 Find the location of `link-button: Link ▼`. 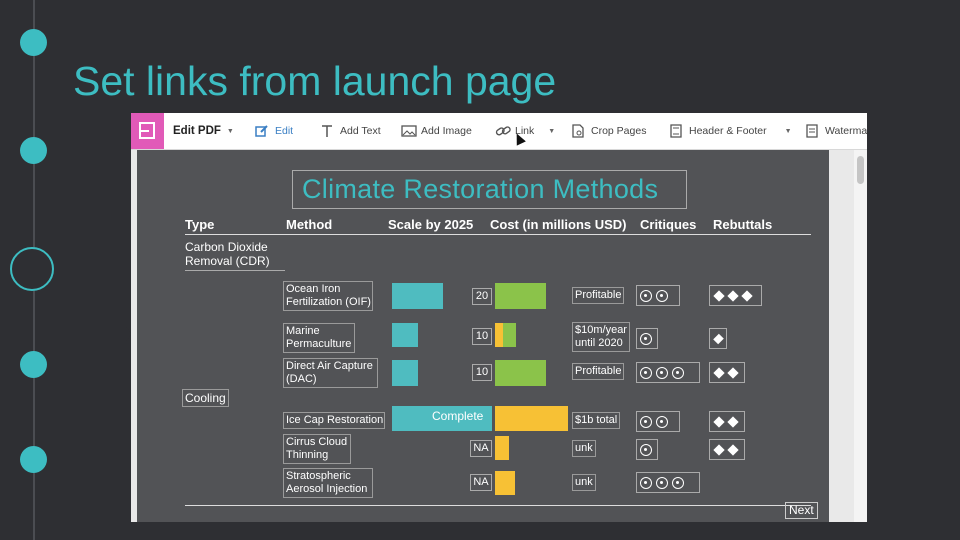

link-button: Link ▼ is located at coordinates (525, 131).